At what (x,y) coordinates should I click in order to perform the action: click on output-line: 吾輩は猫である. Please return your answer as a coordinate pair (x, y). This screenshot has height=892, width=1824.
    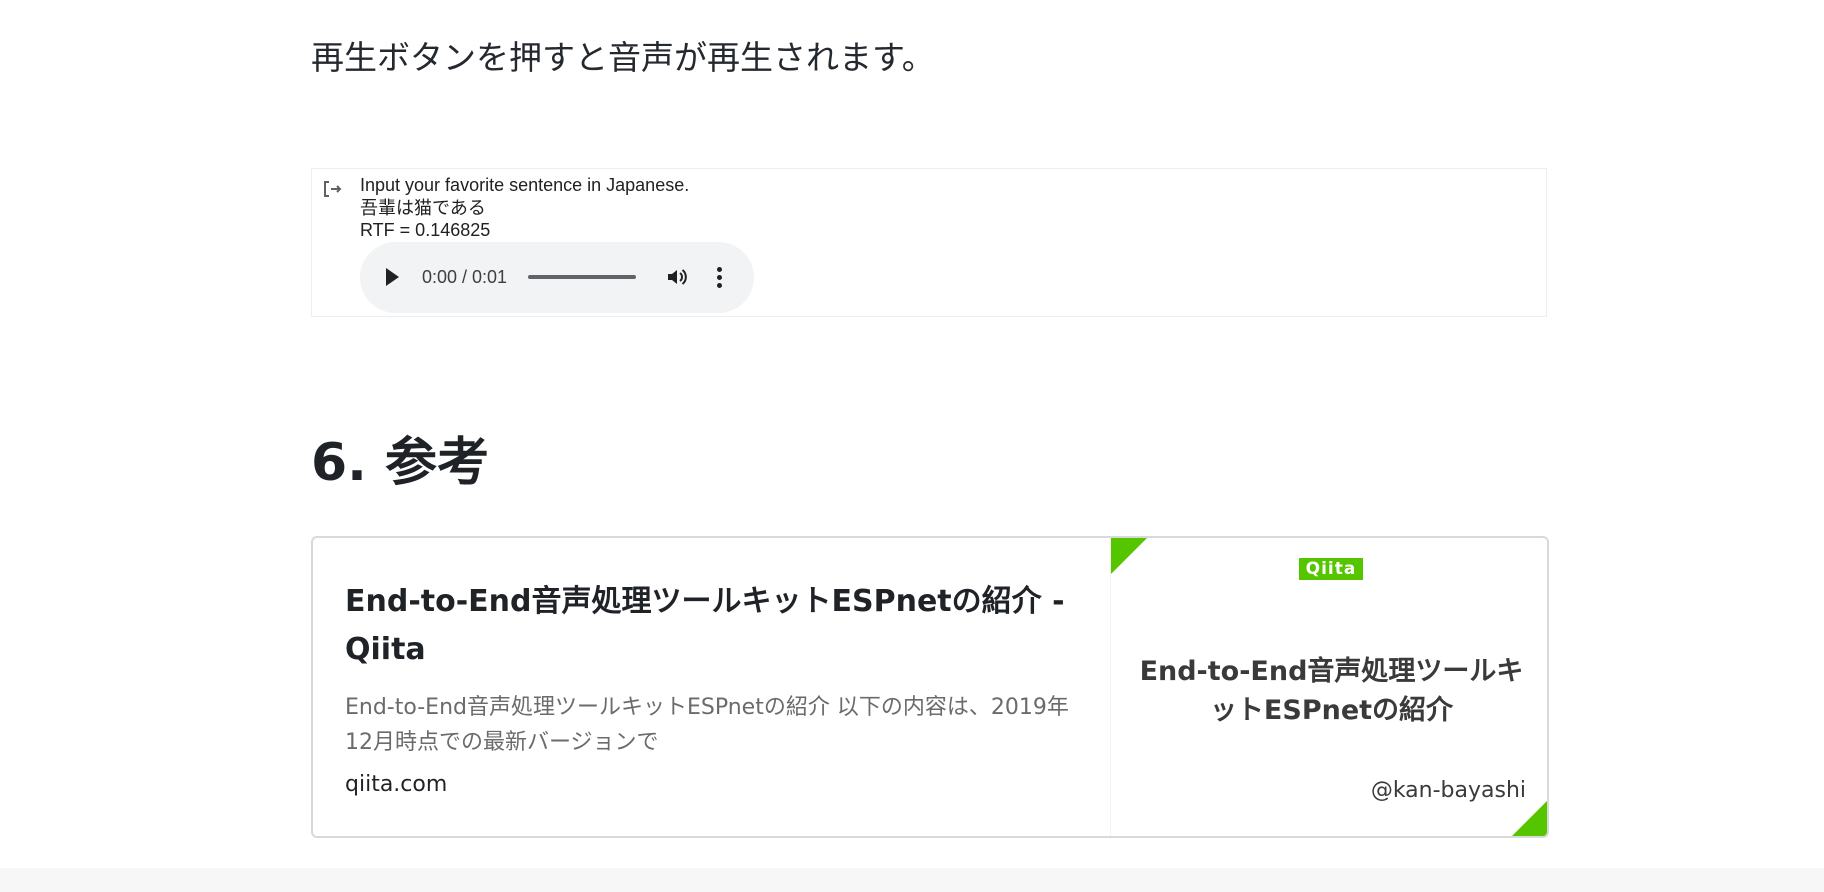
    Looking at the image, I should click on (423, 207).